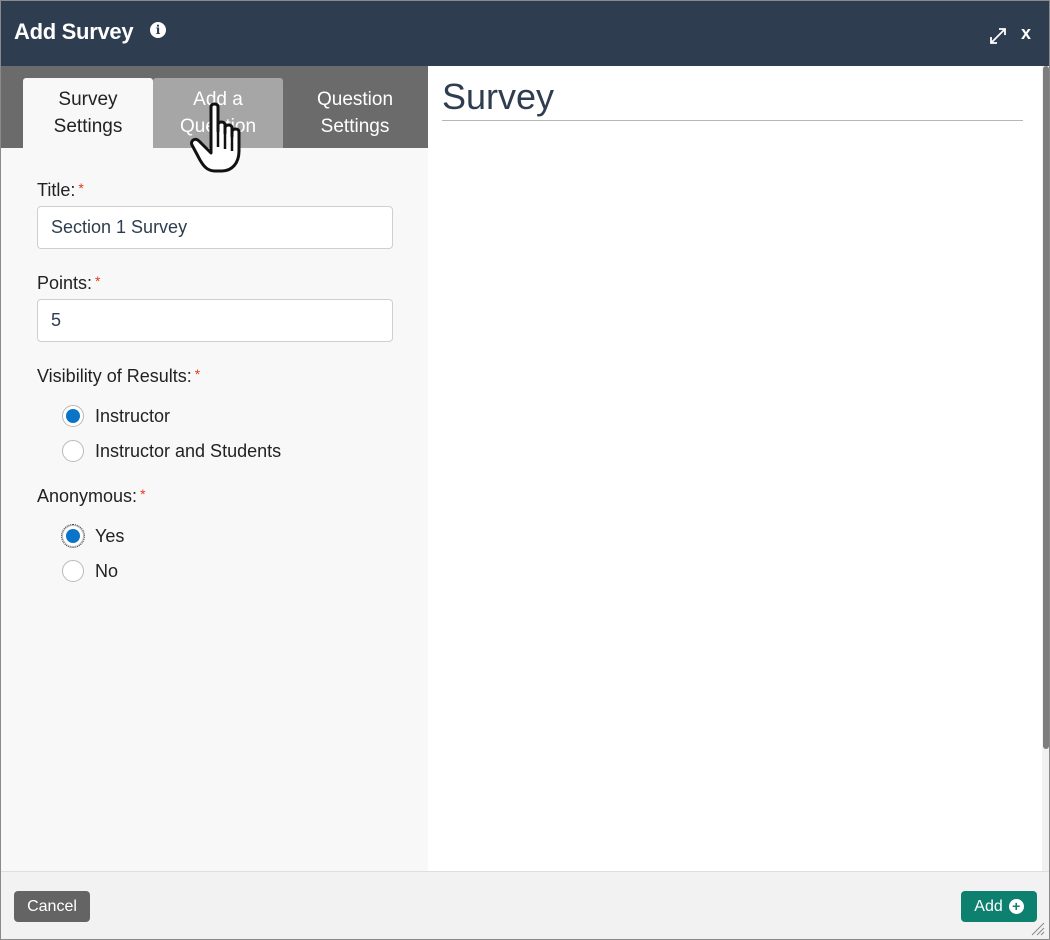 The image size is (1050, 940). What do you see at coordinates (88, 99) in the screenshot?
I see `tab-label-line1: Survey` at bounding box center [88, 99].